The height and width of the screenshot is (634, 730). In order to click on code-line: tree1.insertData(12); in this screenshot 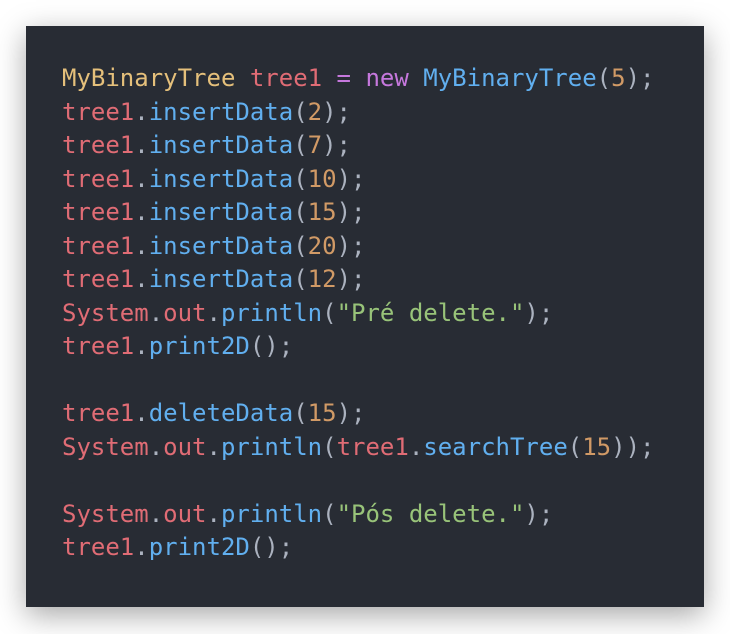, I will do `click(358, 280)`.